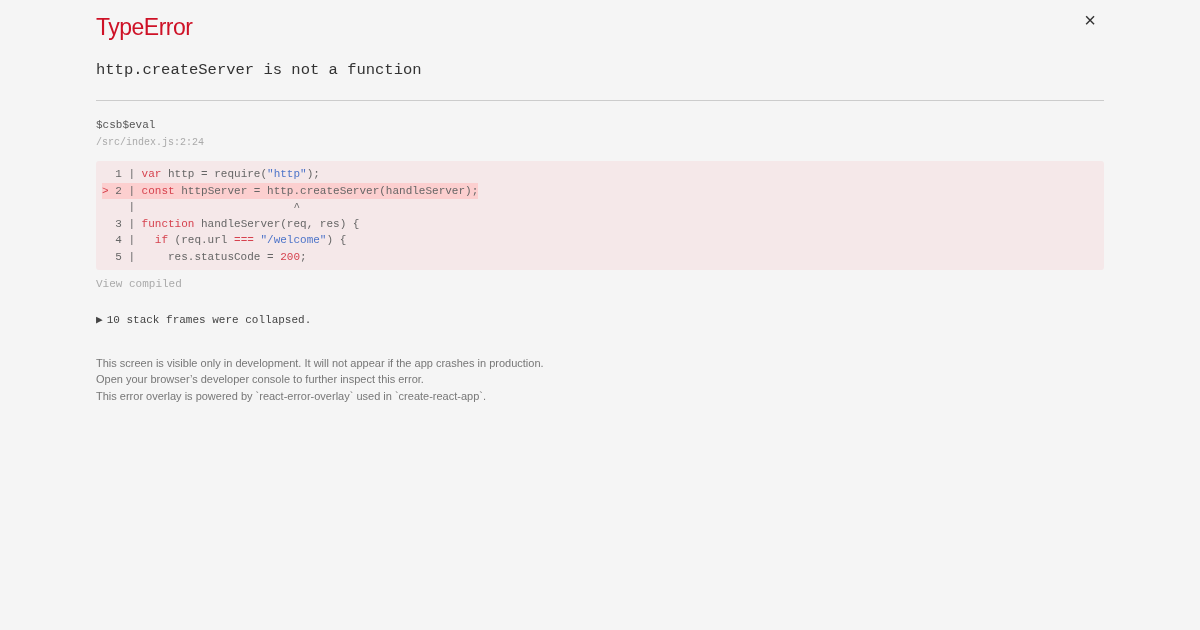  I want to click on collapsed-frames-toggle: ▶ 10 stack frames were collapsed., so click(204, 320).